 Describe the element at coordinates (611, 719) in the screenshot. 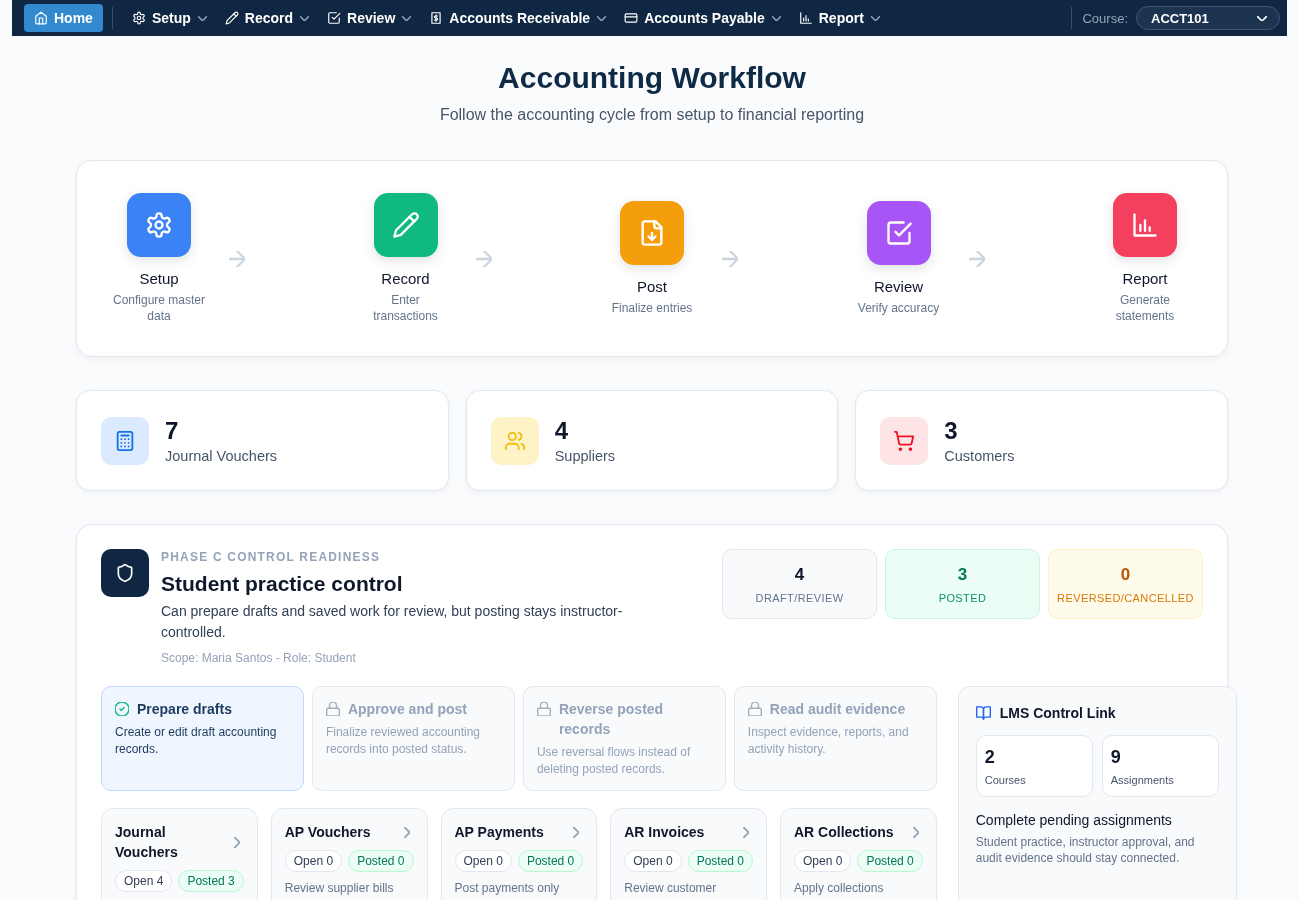

I see `permission-title: Reverse posted records` at that location.